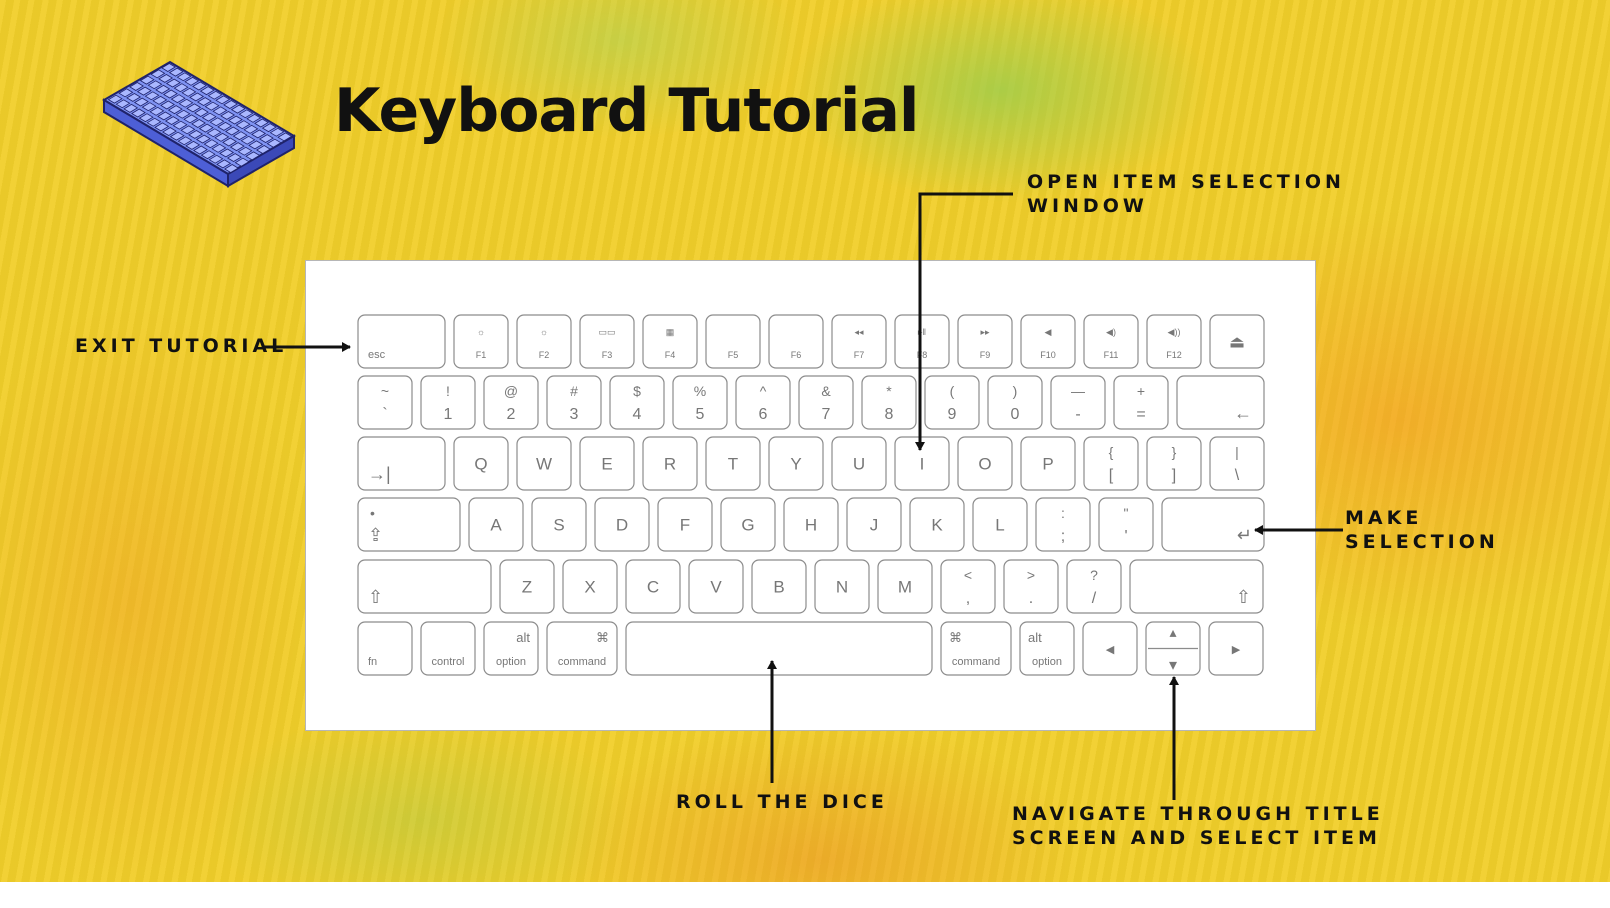 Image resolution: width=1610 pixels, height=908 pixels. I want to click on key-semicolon-bottom: ;, so click(1063, 536).